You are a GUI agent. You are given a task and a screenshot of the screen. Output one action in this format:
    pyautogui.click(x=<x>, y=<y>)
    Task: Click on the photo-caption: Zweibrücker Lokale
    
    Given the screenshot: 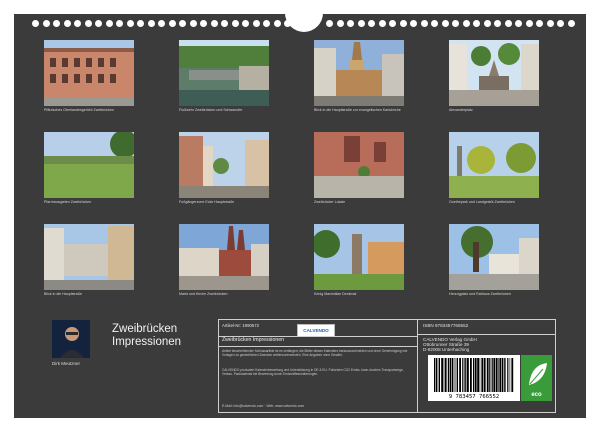 What is the action you would take?
    pyautogui.click(x=330, y=202)
    